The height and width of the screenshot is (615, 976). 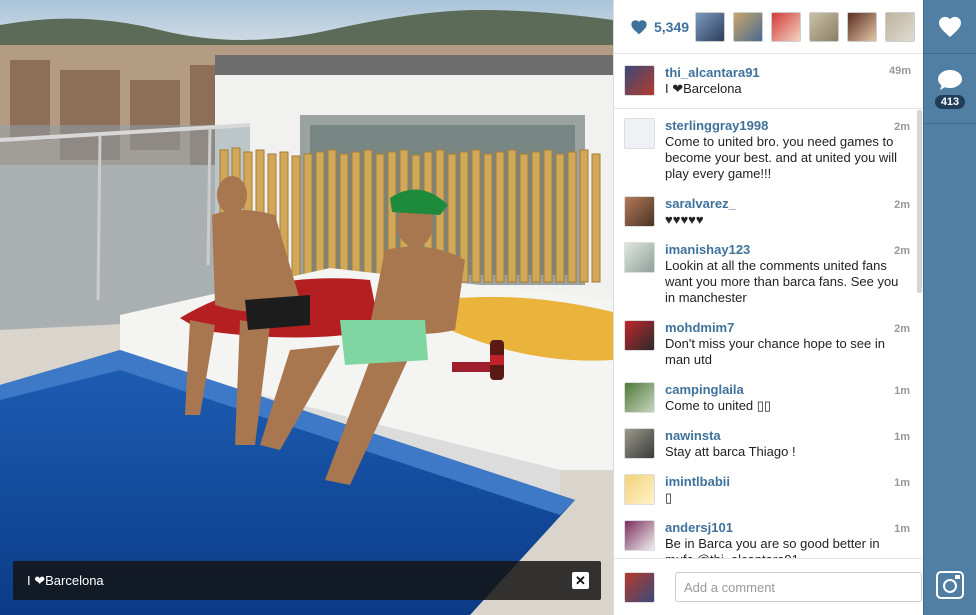 I want to click on comments-scrollbar, so click(x=919, y=201).